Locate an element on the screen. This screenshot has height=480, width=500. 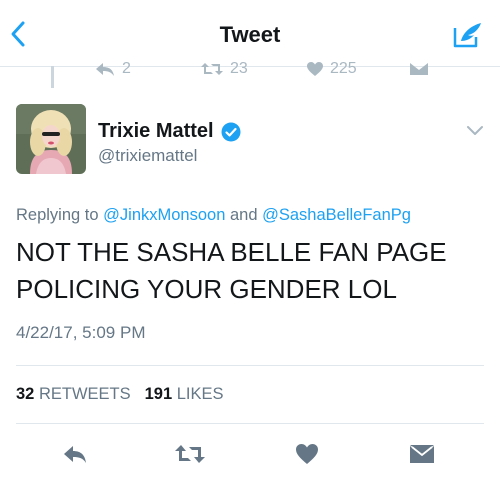
verified-icon is located at coordinates (231, 131).